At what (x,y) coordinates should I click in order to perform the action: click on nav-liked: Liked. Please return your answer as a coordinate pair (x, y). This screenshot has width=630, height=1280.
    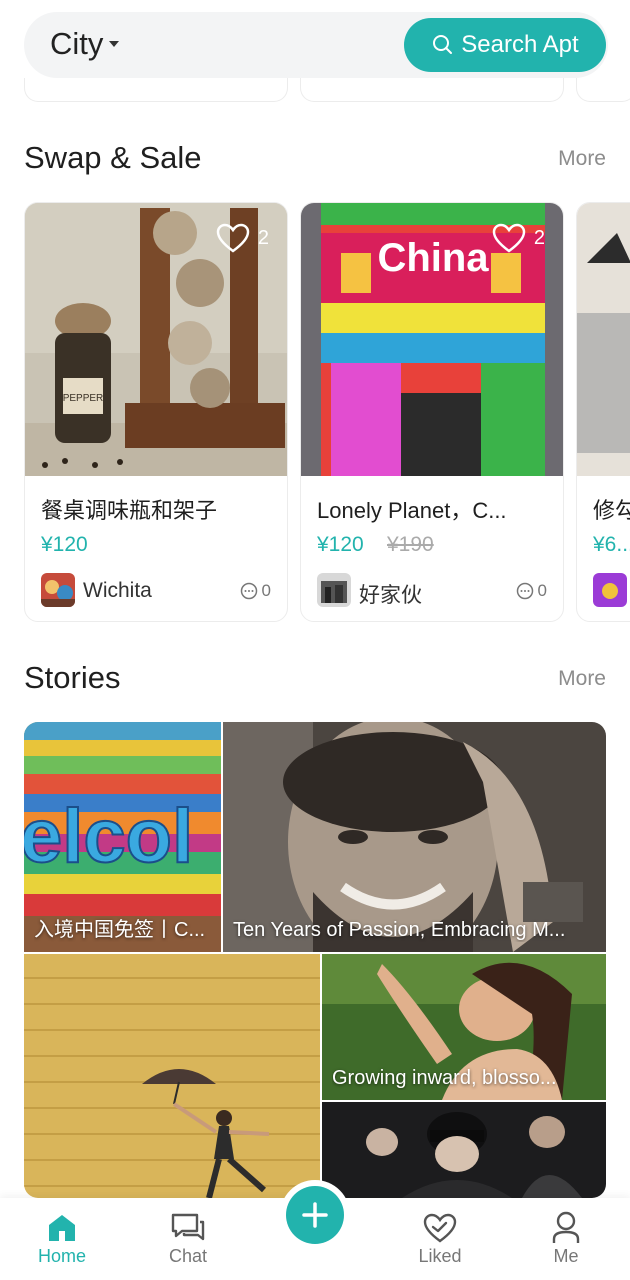
    Looking at the image, I should click on (440, 1238).